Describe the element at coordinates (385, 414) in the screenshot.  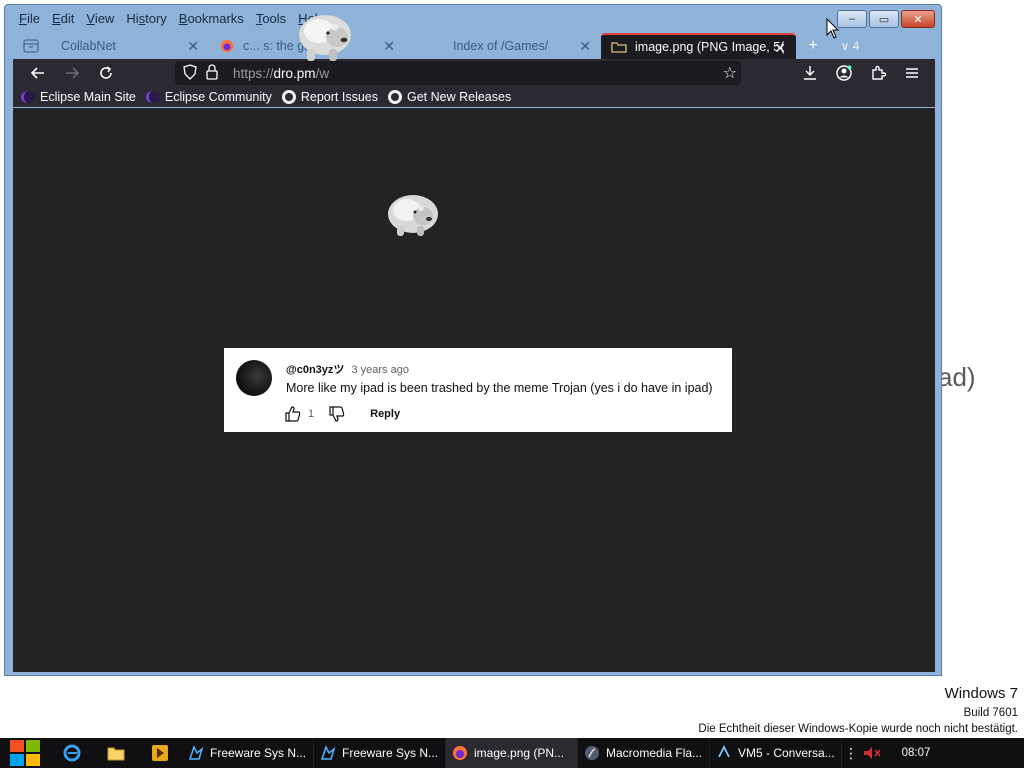
I see `reply-button: Reply` at that location.